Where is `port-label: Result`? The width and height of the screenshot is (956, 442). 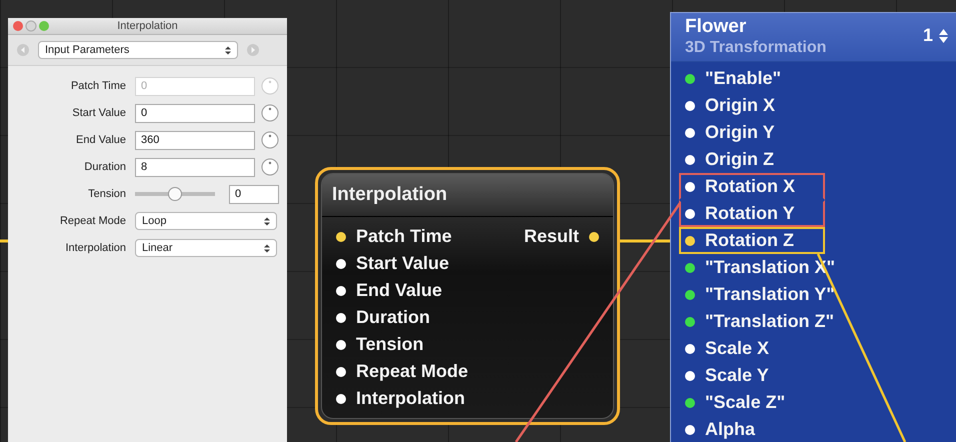
port-label: Result is located at coordinates (551, 236).